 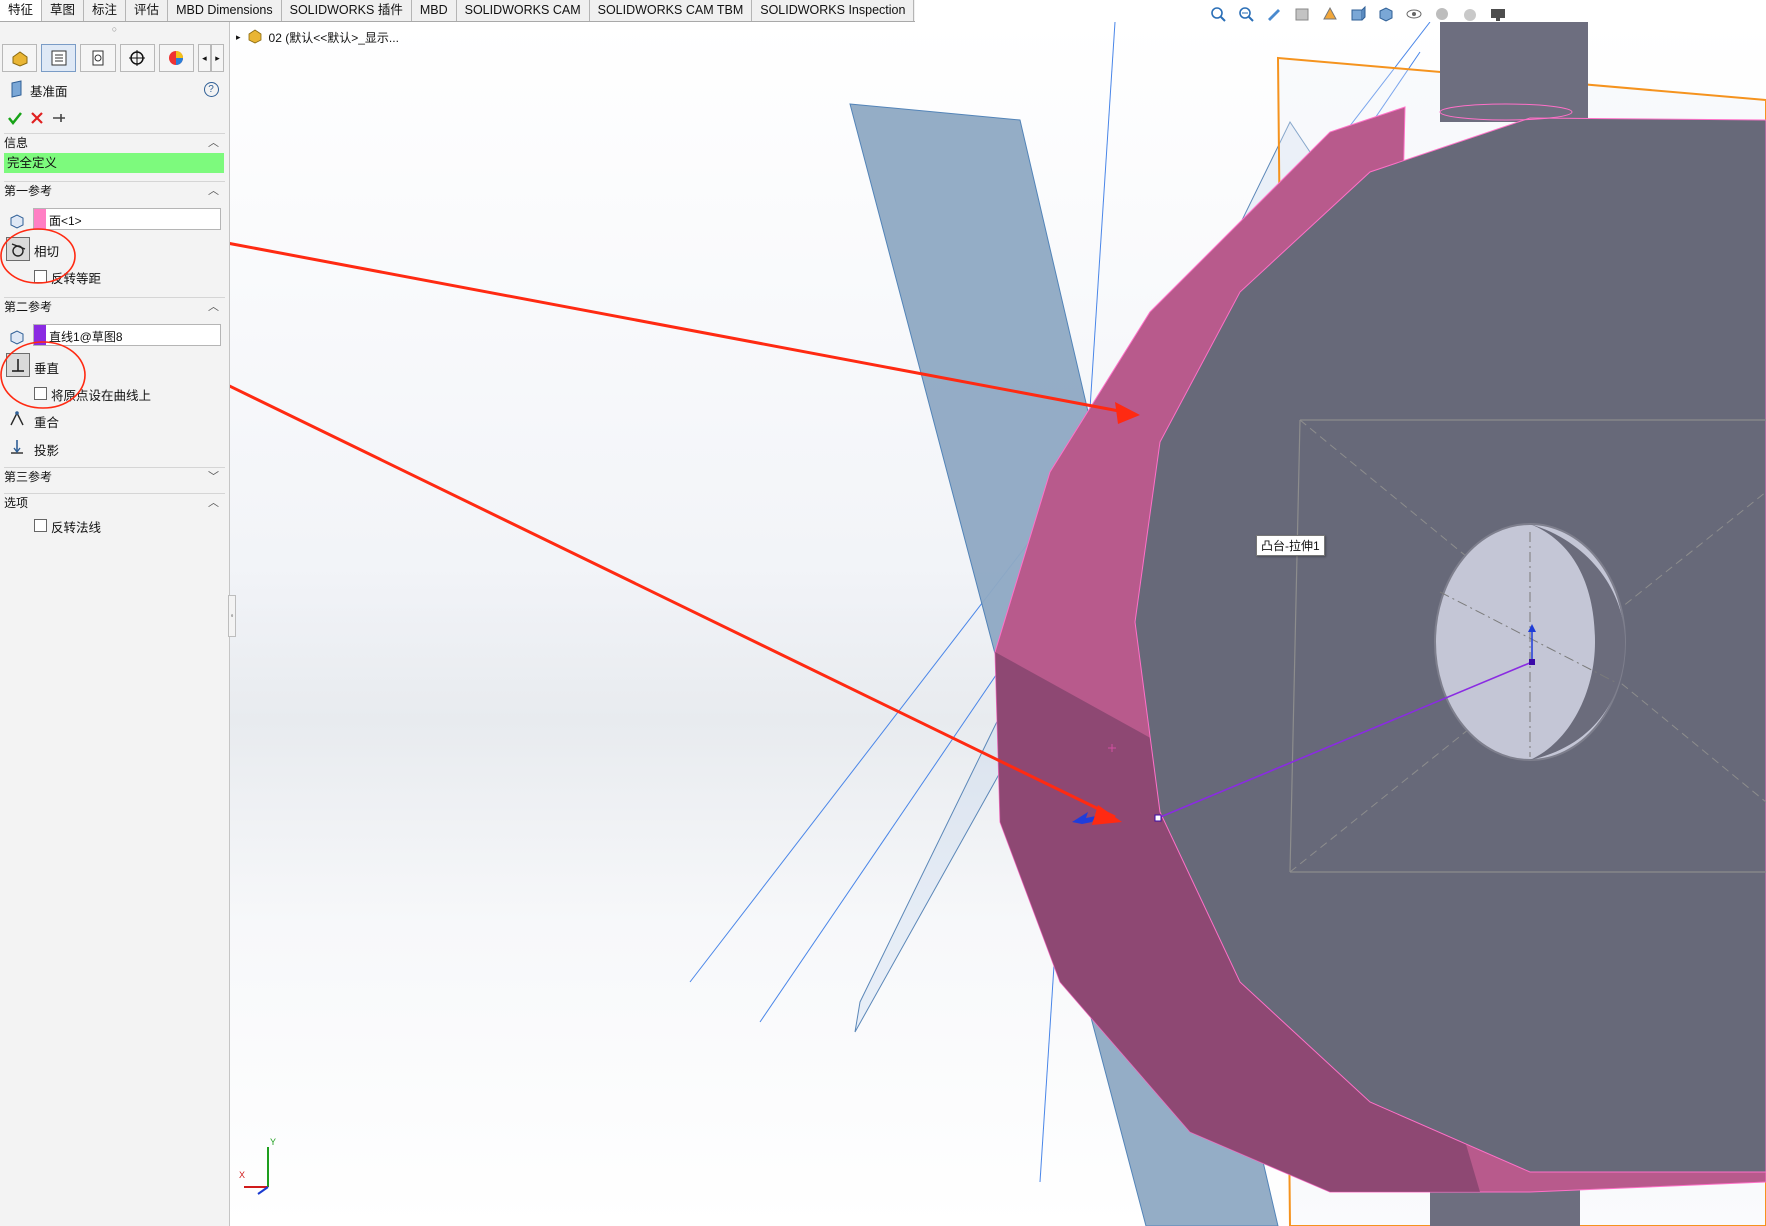 What do you see at coordinates (17, 89) in the screenshot?
I see `plane-feature-icon` at bounding box center [17, 89].